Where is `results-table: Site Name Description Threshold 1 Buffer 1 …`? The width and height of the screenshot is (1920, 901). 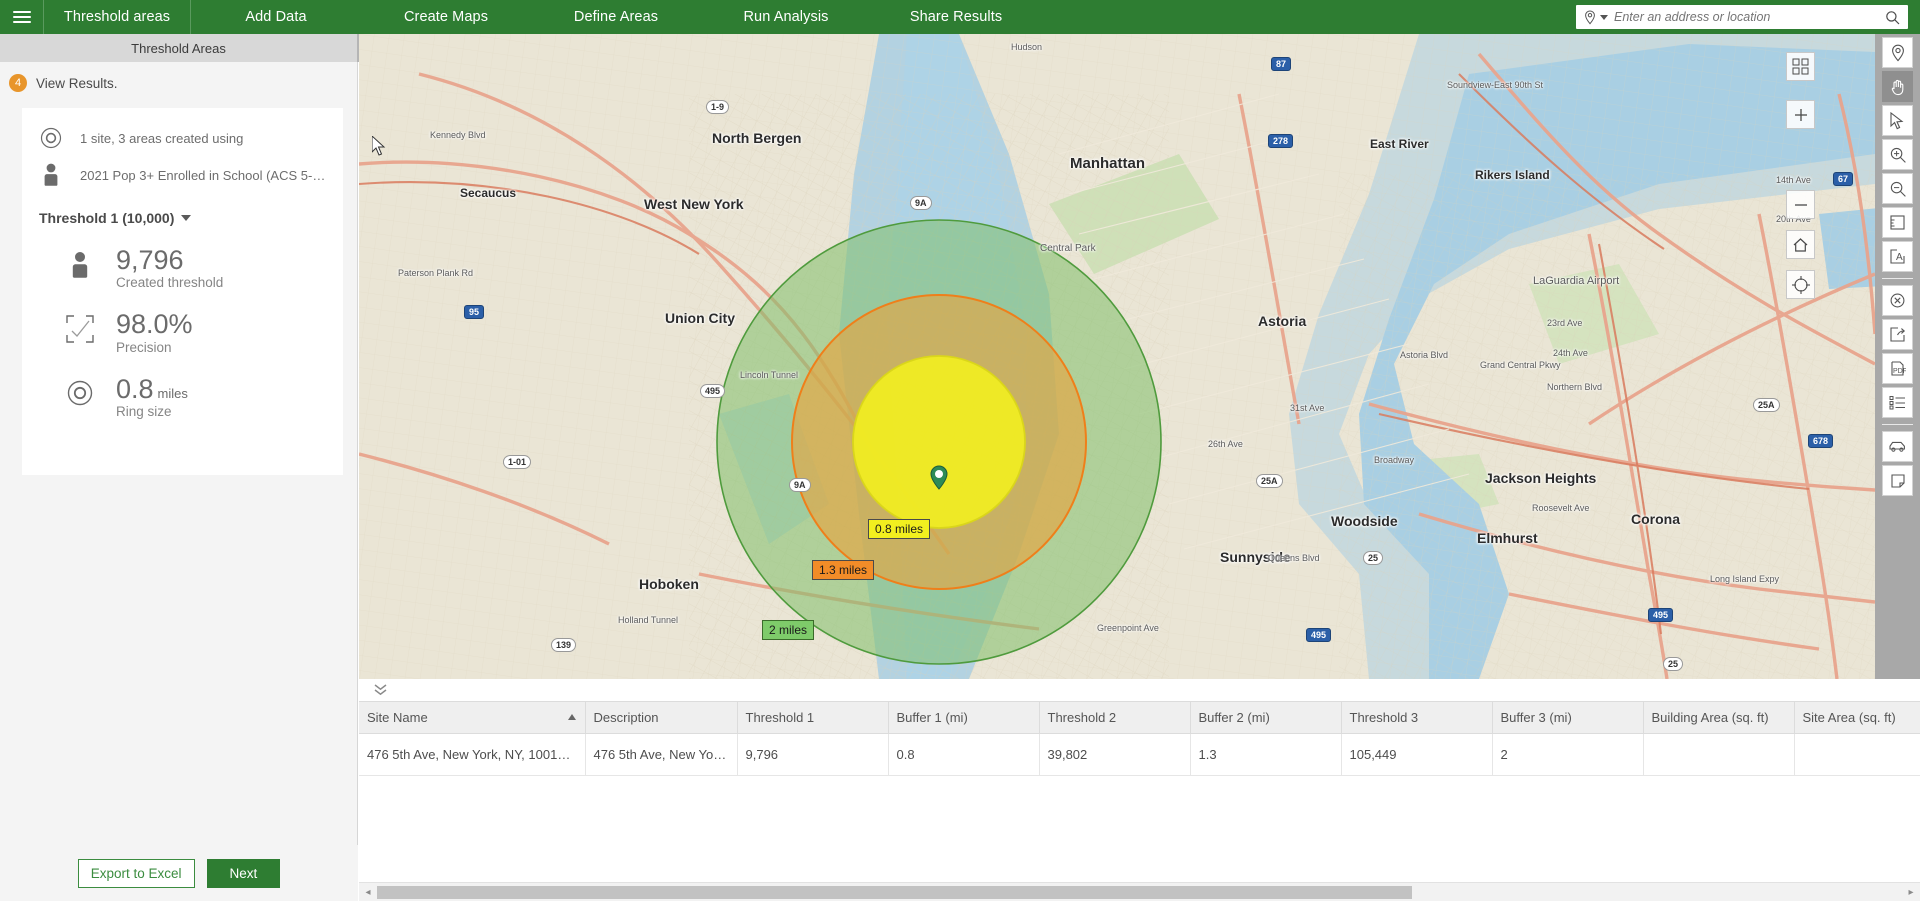 results-table: Site Name Description Threshold 1 Buffer 1 … is located at coordinates (1139, 738).